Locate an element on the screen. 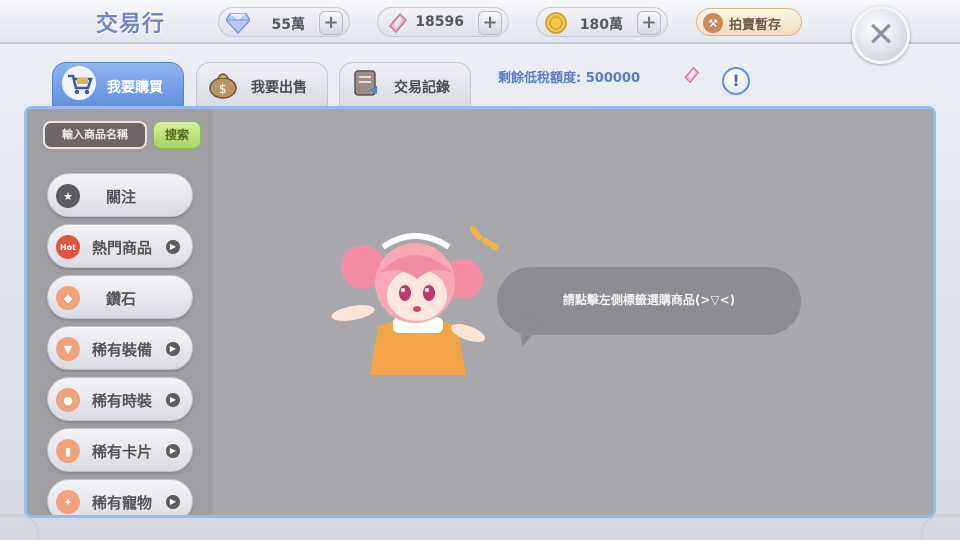 The width and height of the screenshot is (960, 540). crystal-currency: 18596 + is located at coordinates (443, 22).